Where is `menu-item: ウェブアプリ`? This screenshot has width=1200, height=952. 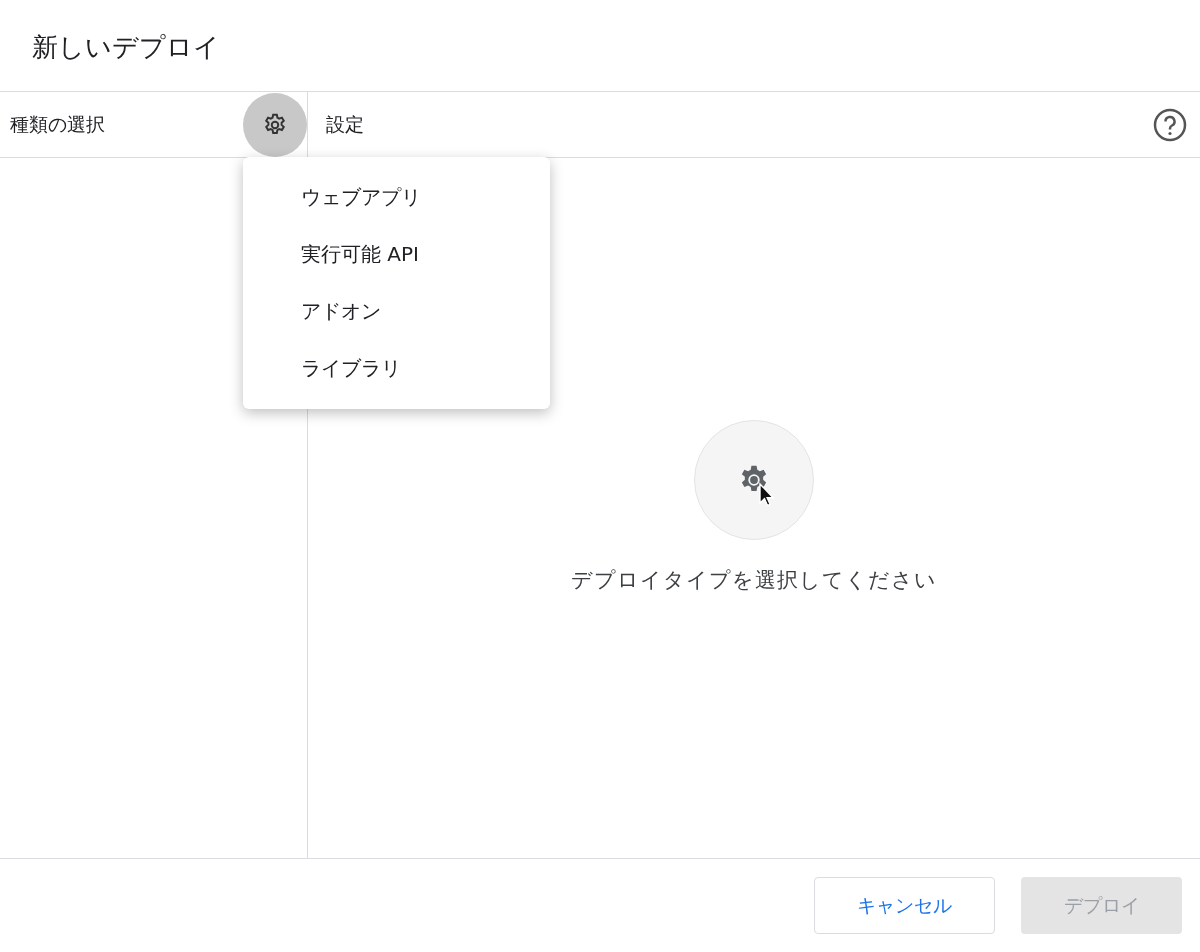 menu-item: ウェブアプリ is located at coordinates (396, 197).